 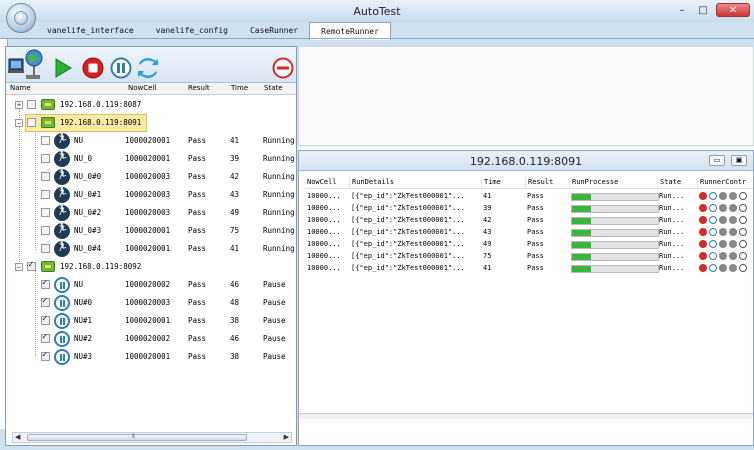 I want to click on panel-close-button: ▣, so click(x=739, y=160).